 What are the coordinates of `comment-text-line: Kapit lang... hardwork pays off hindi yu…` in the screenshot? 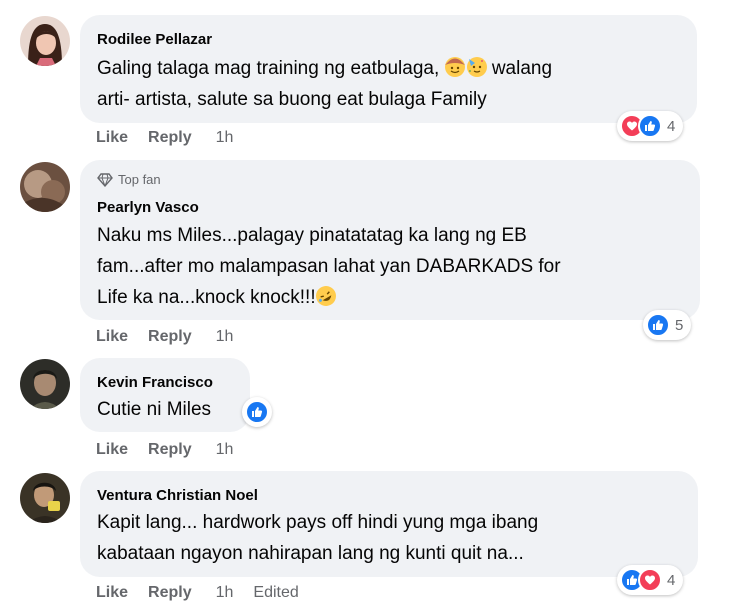 It's located at (318, 522).